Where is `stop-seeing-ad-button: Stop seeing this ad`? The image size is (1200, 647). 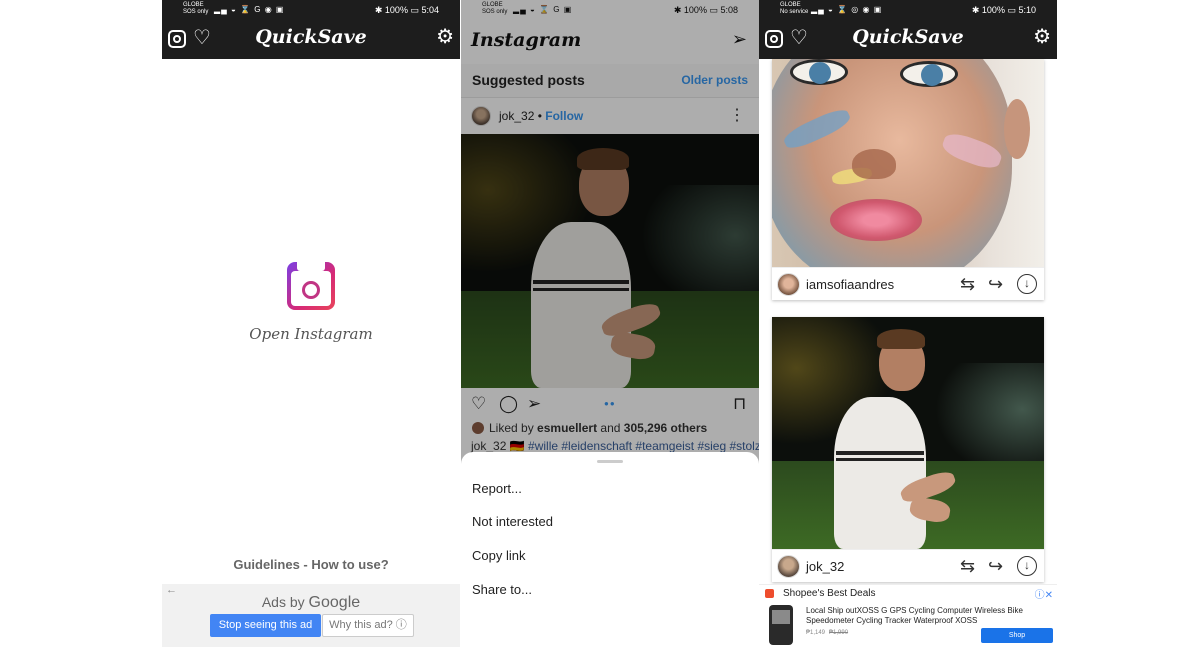 stop-seeing-ad-button: Stop seeing this ad is located at coordinates (265, 625).